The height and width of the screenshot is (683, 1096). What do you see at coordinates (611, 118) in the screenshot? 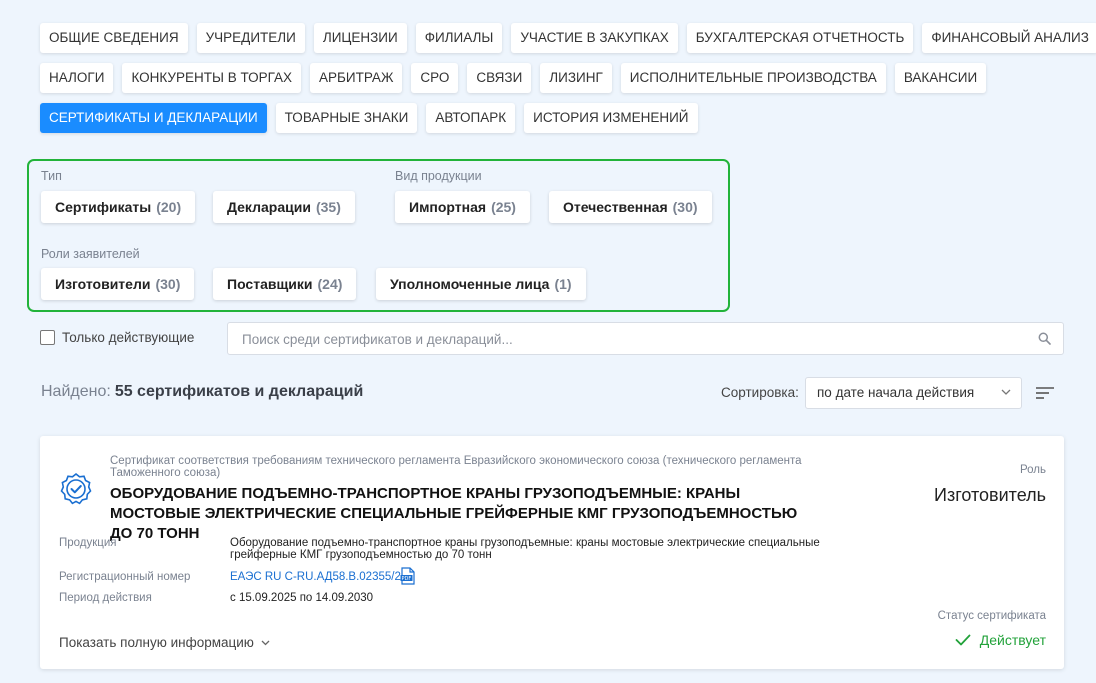
I see `tab-history: ИСТОРИЯ ИЗМЕНЕНИЙ` at bounding box center [611, 118].